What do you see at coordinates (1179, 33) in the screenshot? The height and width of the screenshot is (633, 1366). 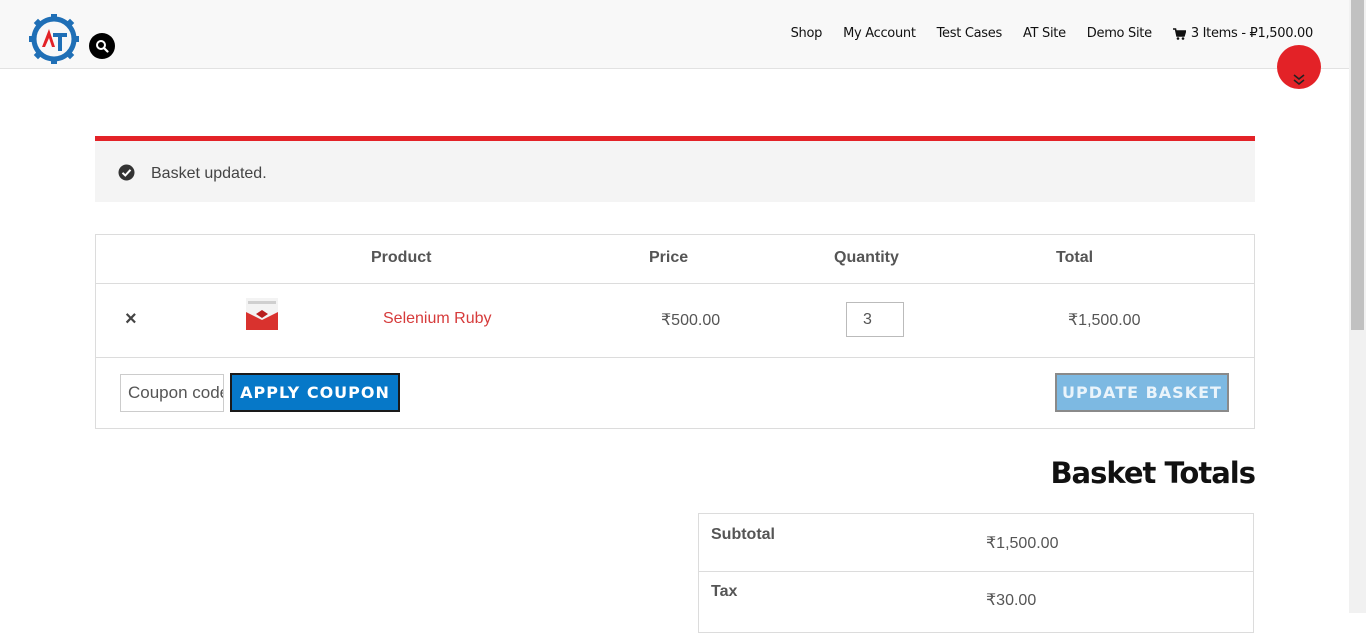 I see `cart-icon` at bounding box center [1179, 33].